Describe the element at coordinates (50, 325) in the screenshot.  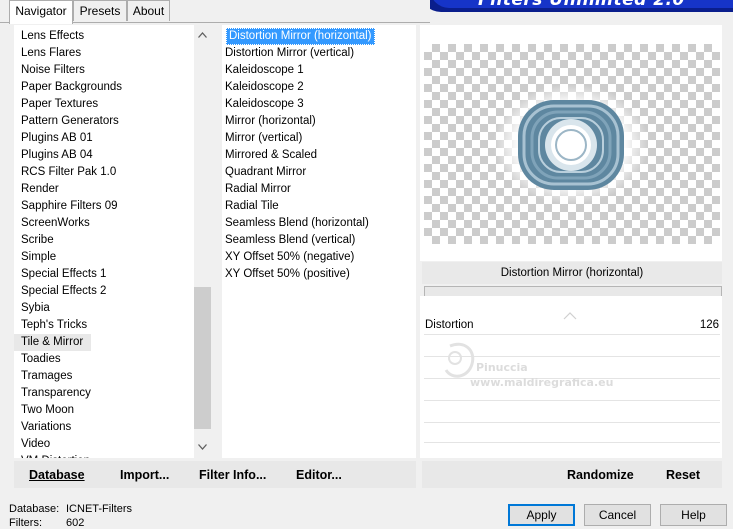
I see `category-item: Teph's Tricks` at that location.